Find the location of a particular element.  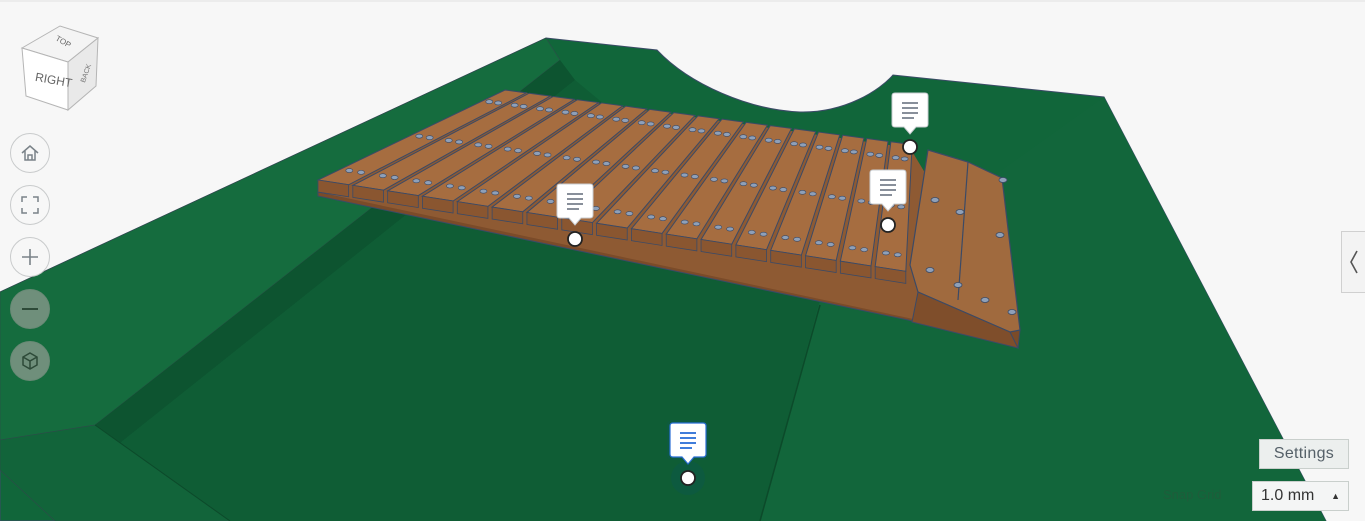

chevron-left-icon is located at coordinates (1353, 262).